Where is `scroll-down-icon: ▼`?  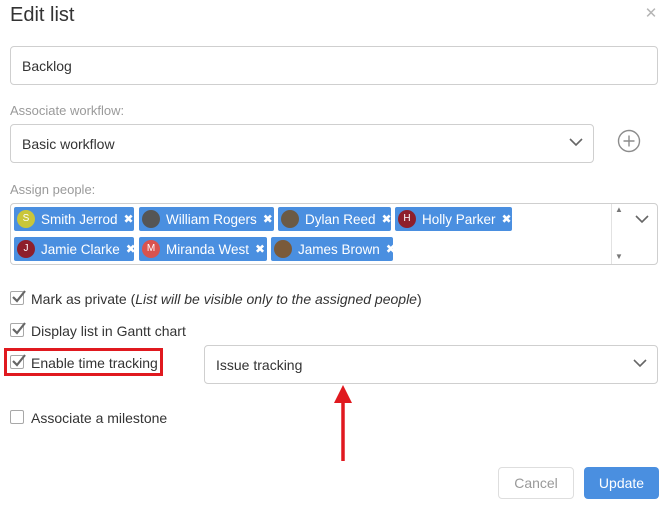
scroll-down-icon: ▼ is located at coordinates (619, 256).